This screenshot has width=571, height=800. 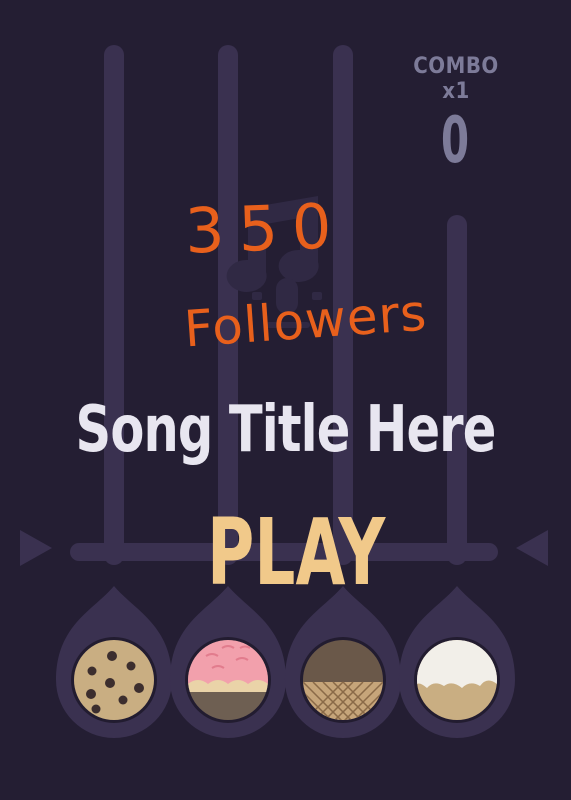 What do you see at coordinates (296, 553) in the screenshot?
I see `play-button: PLAY` at bounding box center [296, 553].